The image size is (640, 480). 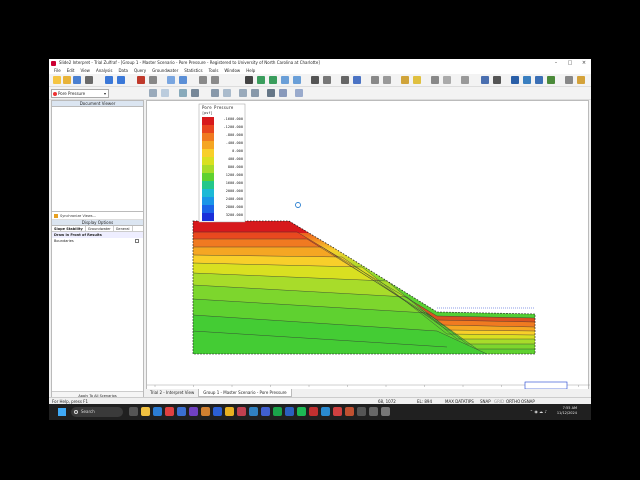 I want to click on document-viewer-tree, so click(x=97, y=159).